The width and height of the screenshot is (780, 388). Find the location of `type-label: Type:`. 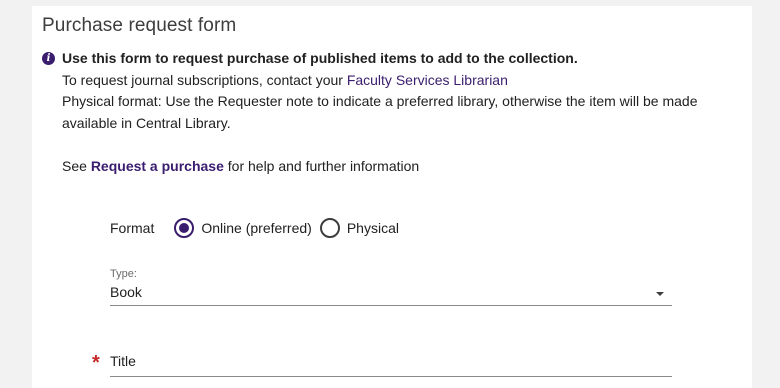

type-label: Type: is located at coordinates (123, 274).